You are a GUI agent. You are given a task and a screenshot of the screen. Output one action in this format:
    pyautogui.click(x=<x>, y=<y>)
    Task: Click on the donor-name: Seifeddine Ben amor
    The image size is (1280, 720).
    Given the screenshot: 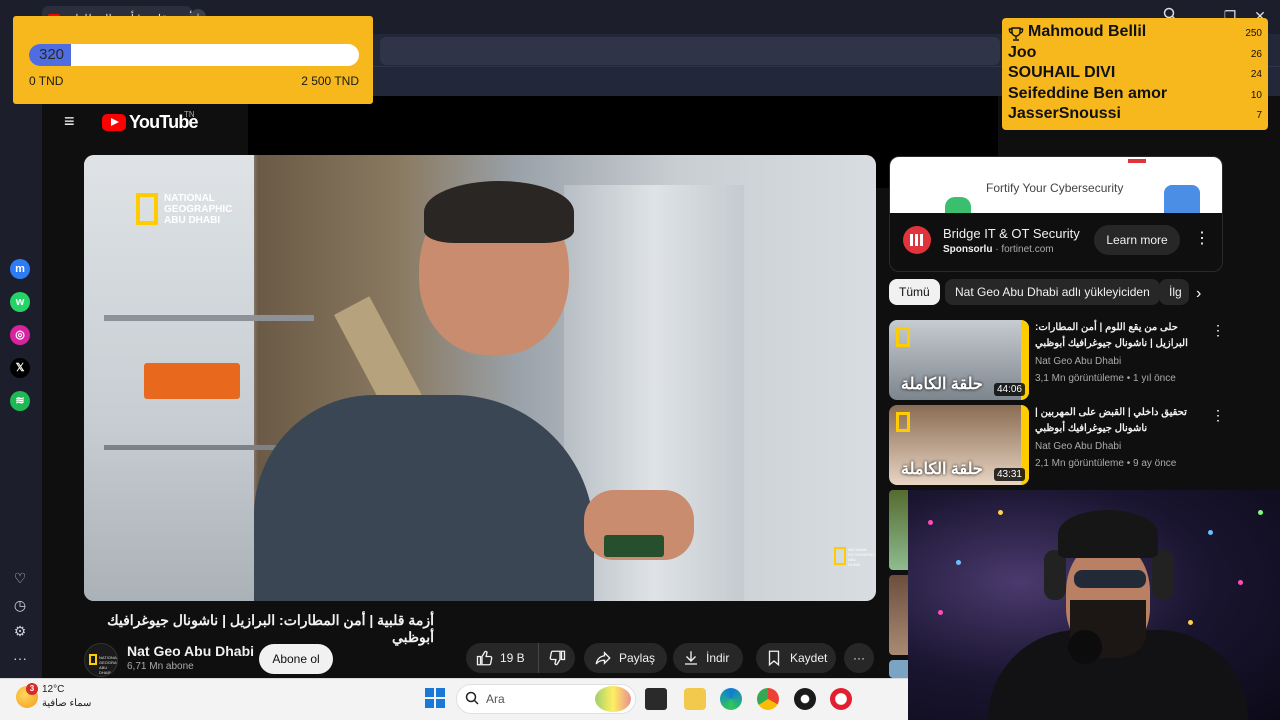 What is the action you would take?
    pyautogui.click(x=1088, y=93)
    